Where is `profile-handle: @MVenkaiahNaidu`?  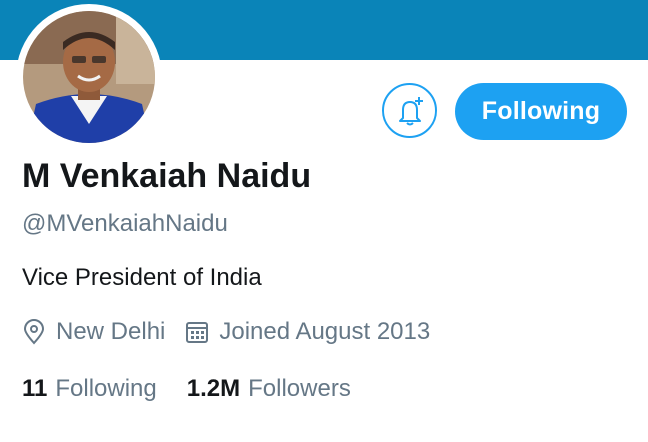
profile-handle: @MVenkaiahNaidu is located at coordinates (125, 223).